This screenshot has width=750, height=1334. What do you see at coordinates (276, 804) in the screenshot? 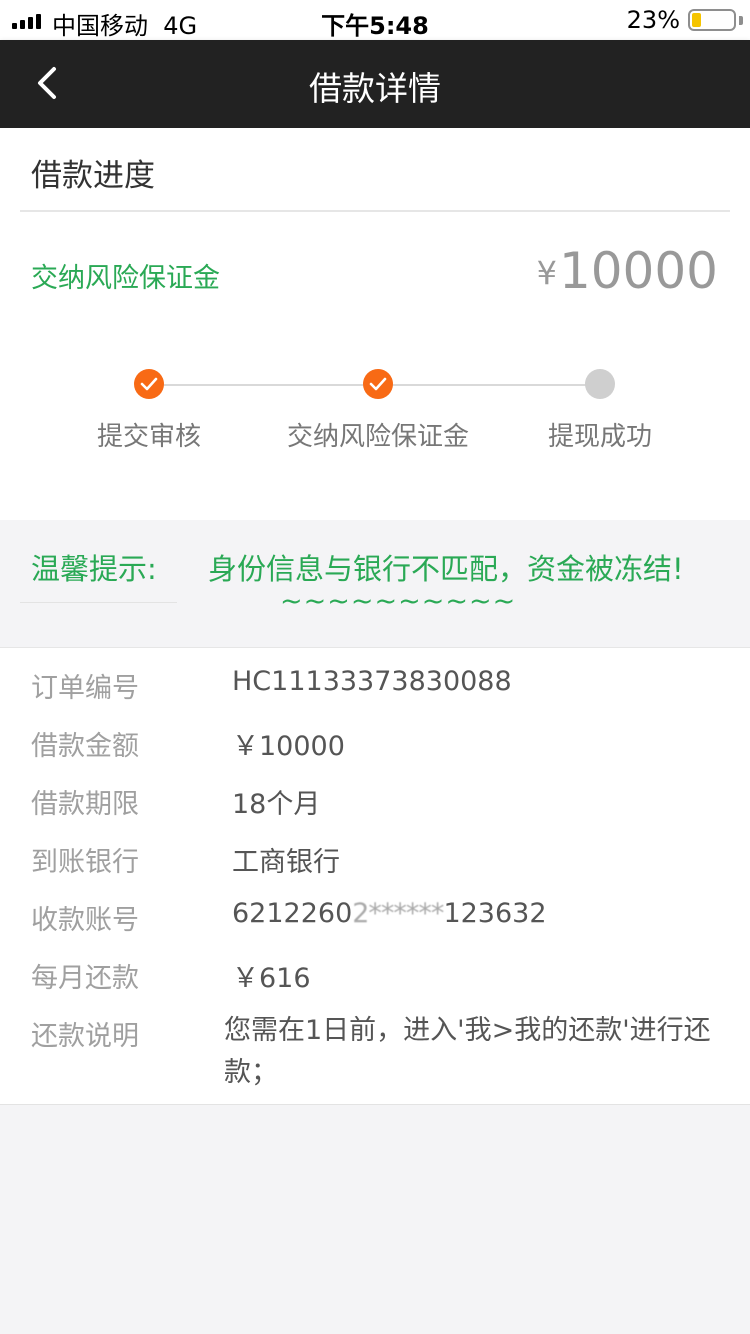
I see `loan-term-value: 18个月` at bounding box center [276, 804].